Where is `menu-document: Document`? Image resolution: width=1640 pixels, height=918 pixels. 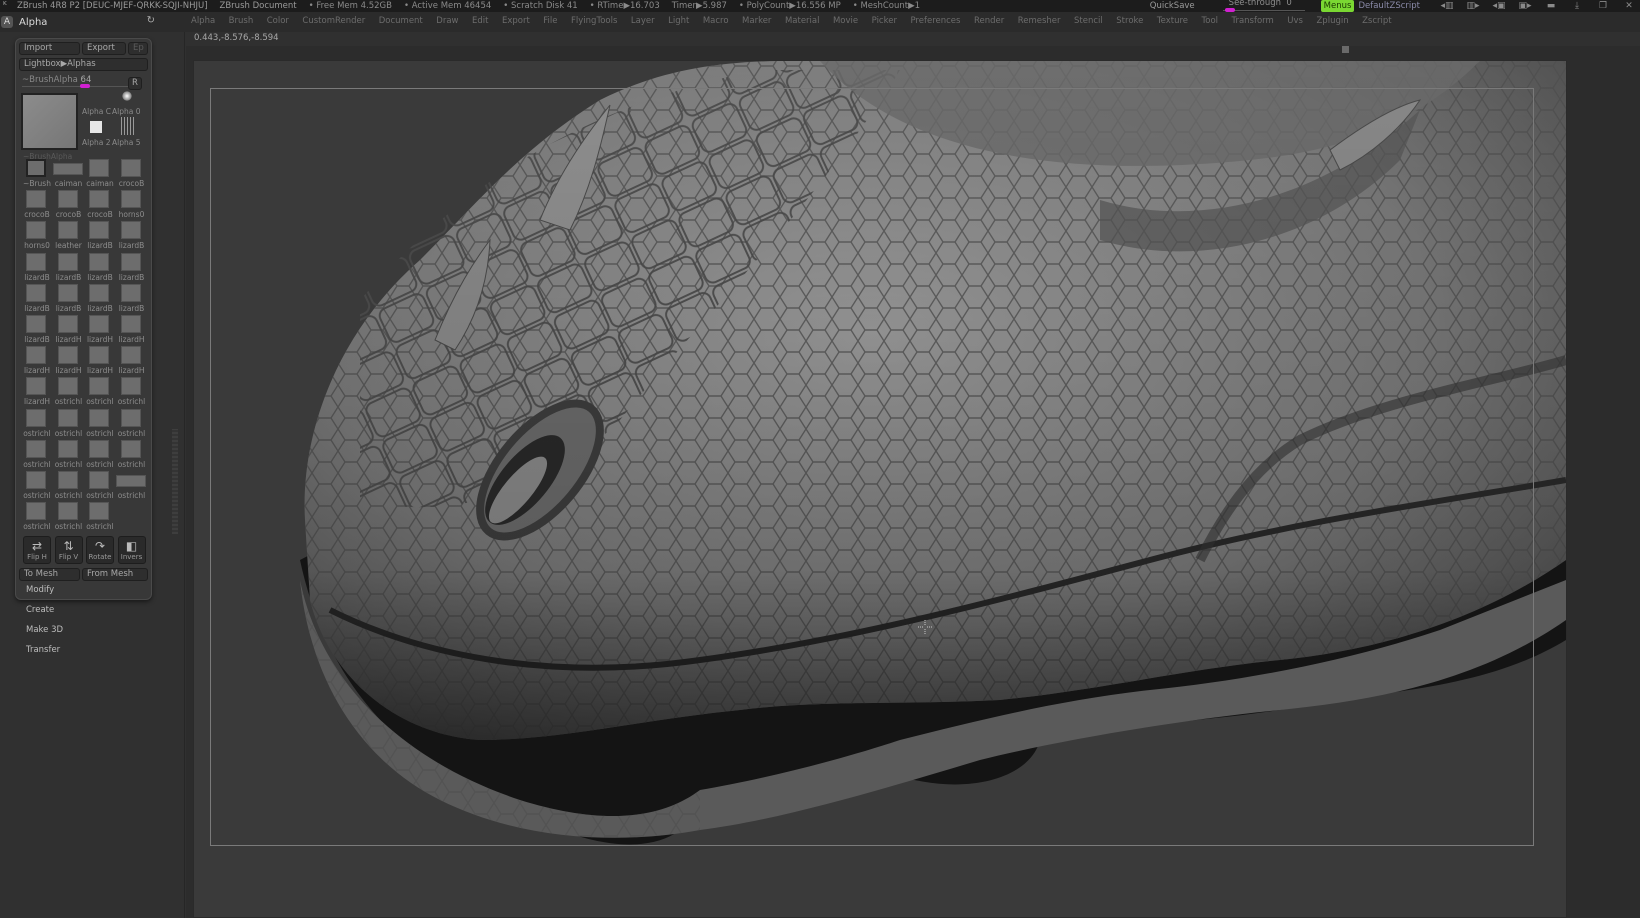 menu-document: Document is located at coordinates (401, 21).